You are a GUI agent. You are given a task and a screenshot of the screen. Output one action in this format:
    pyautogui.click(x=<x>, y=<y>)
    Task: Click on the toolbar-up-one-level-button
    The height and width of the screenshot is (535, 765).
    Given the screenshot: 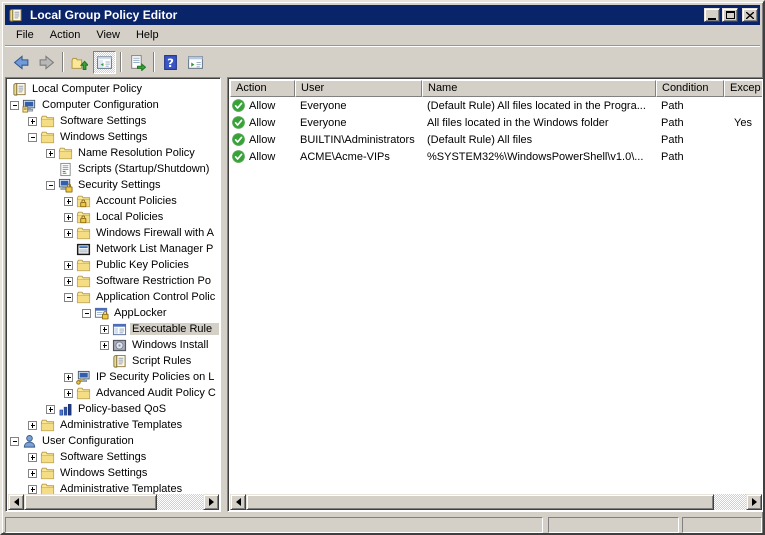 What is the action you would take?
    pyautogui.click(x=79, y=62)
    